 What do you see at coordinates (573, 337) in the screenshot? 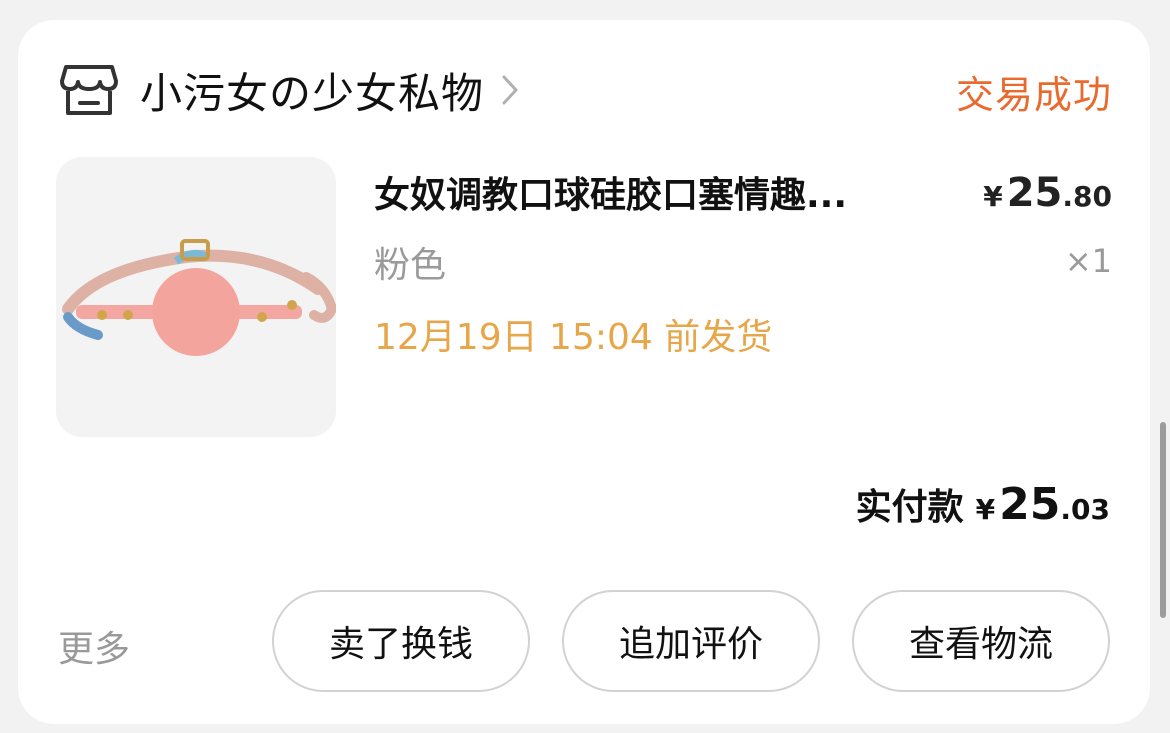
I see `shipping-deadline: 12月19日 15:04 前发货` at bounding box center [573, 337].